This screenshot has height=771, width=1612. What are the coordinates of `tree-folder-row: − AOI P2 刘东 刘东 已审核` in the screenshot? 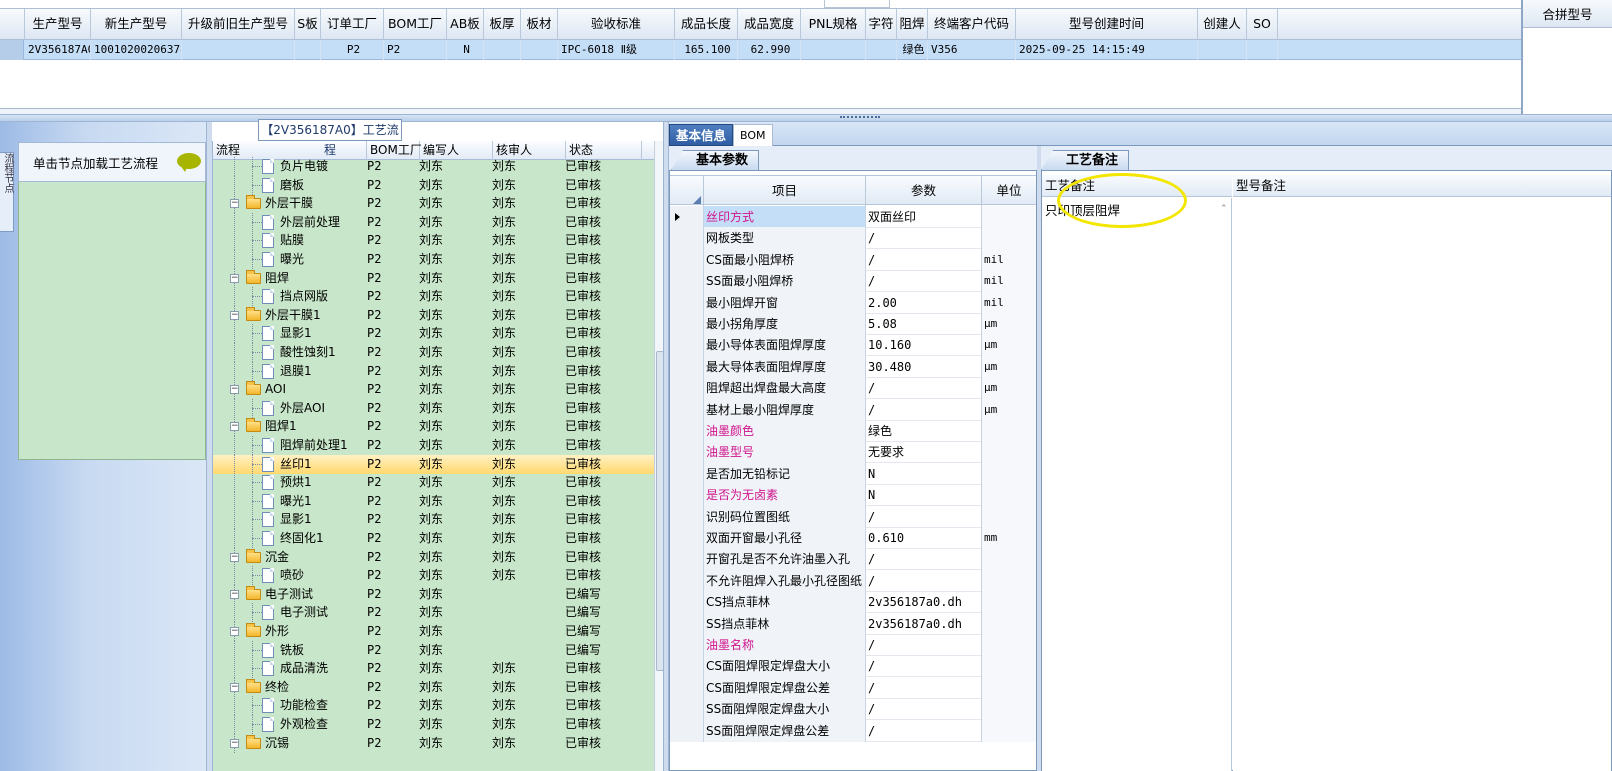 It's located at (433, 390).